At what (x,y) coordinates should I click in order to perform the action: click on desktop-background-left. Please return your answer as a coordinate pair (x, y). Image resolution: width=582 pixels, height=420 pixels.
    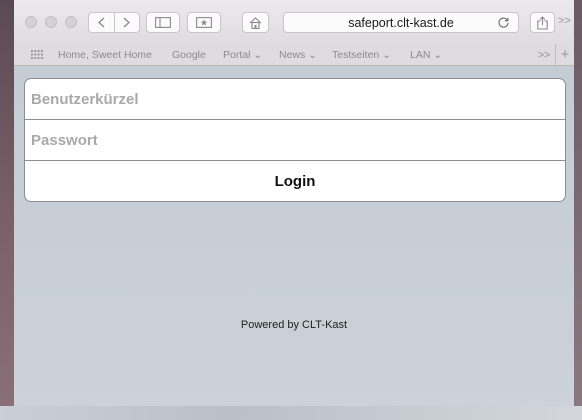
    Looking at the image, I should click on (7, 210).